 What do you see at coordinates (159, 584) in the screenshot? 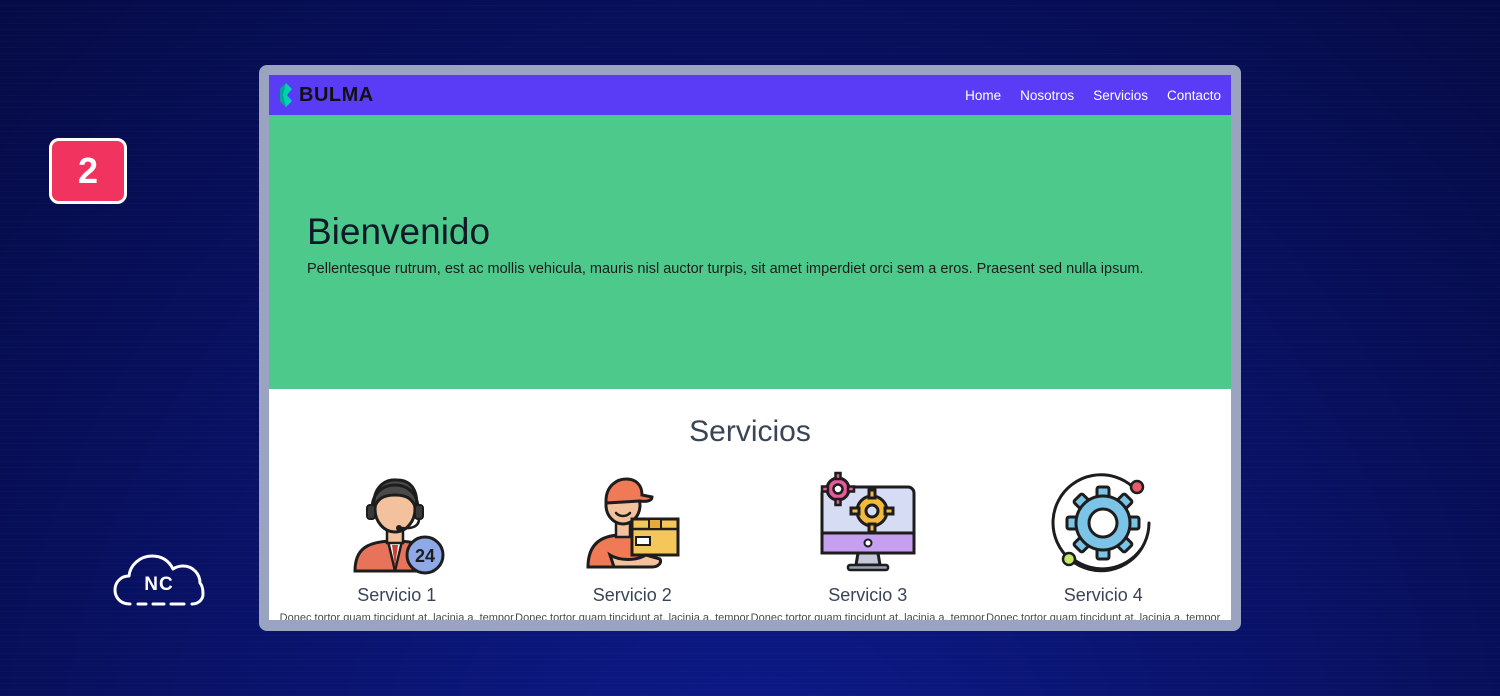
I see `nc-logo-text: NC` at bounding box center [159, 584].